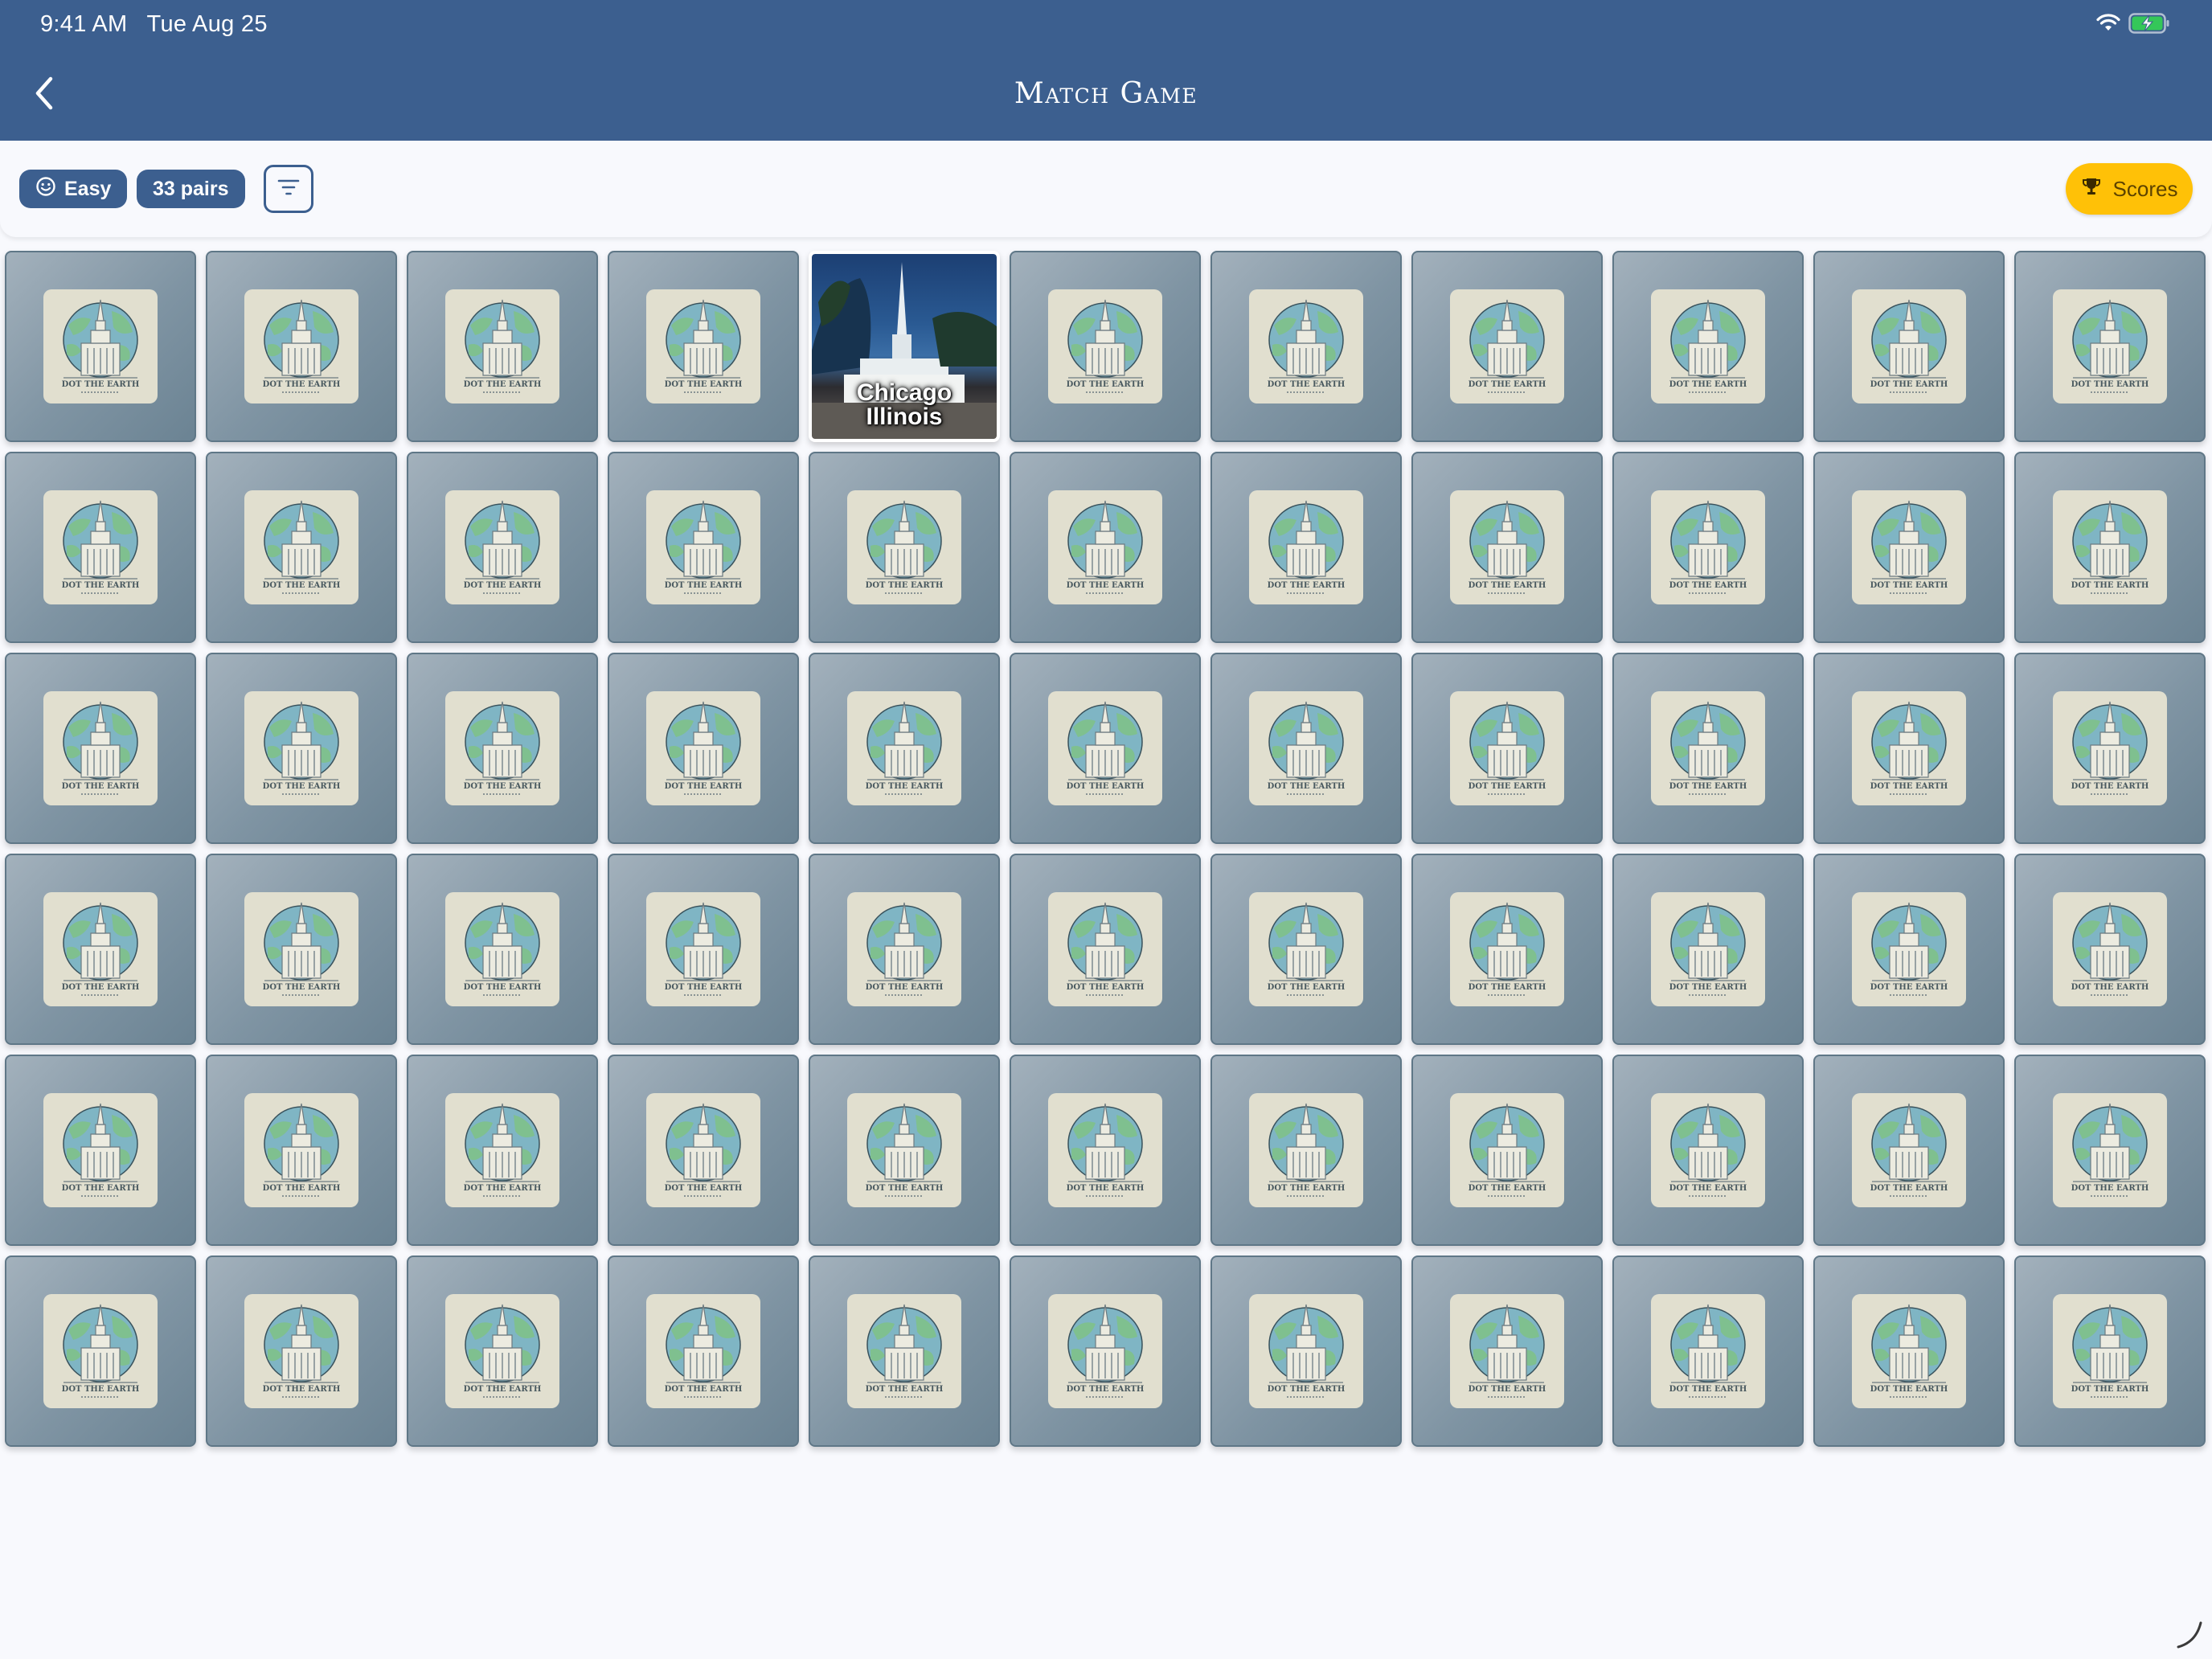 The width and height of the screenshot is (2212, 1659). I want to click on scores-button: Scores, so click(2129, 189).